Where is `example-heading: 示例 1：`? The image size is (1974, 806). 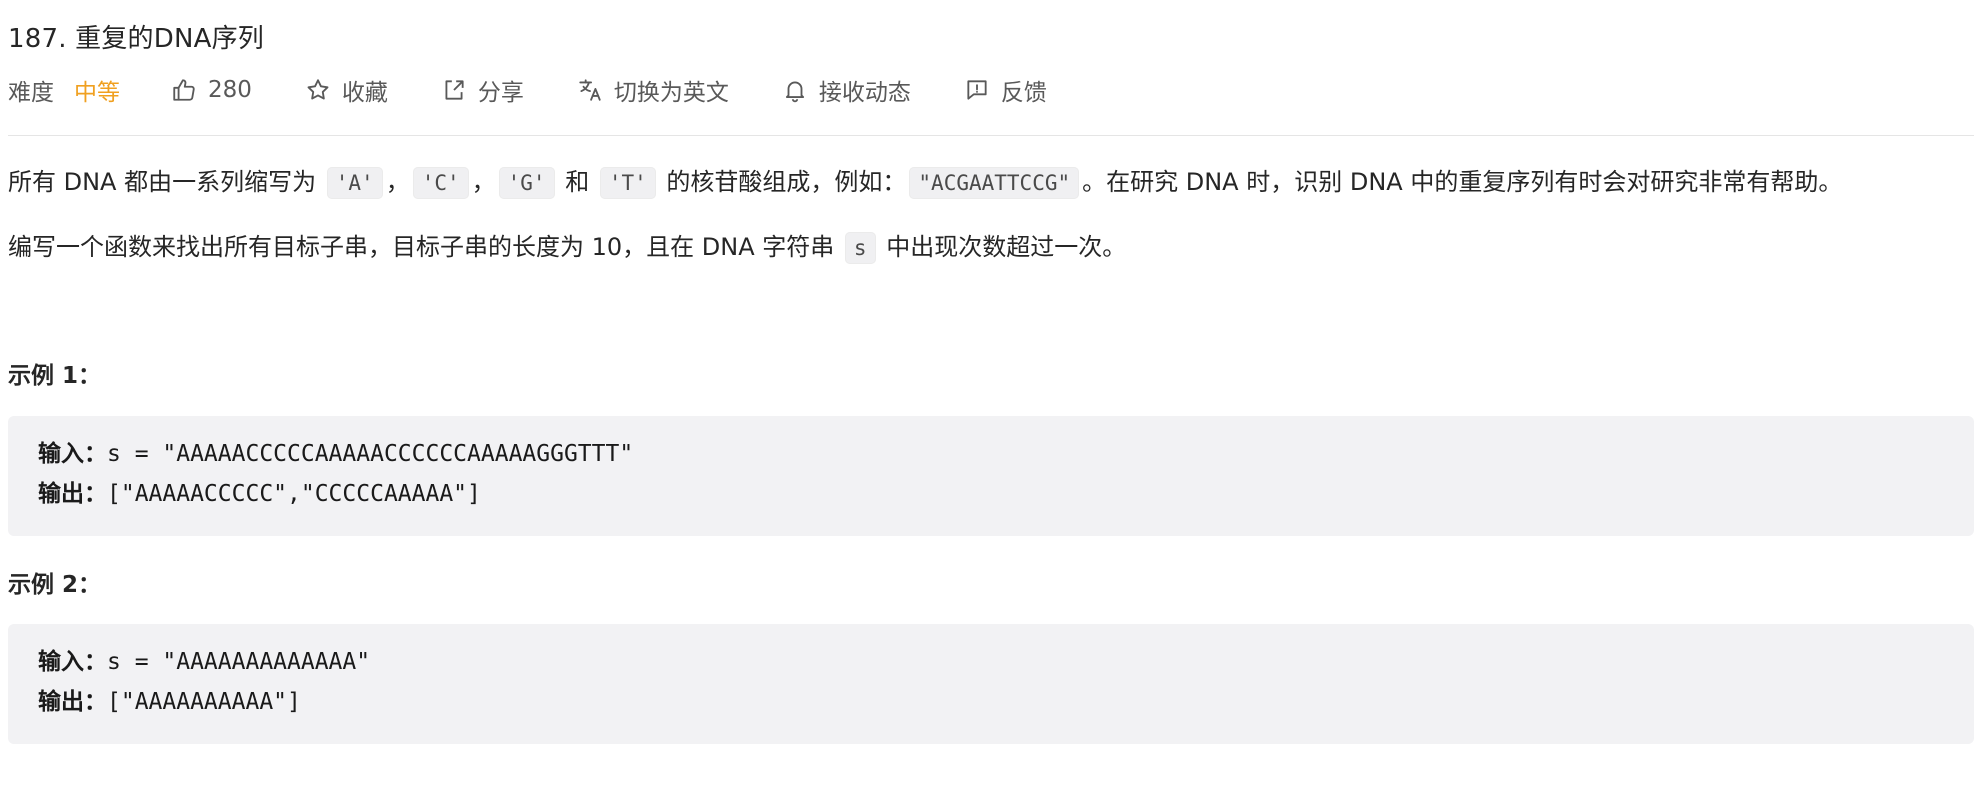
example-heading: 示例 1： is located at coordinates (55, 376).